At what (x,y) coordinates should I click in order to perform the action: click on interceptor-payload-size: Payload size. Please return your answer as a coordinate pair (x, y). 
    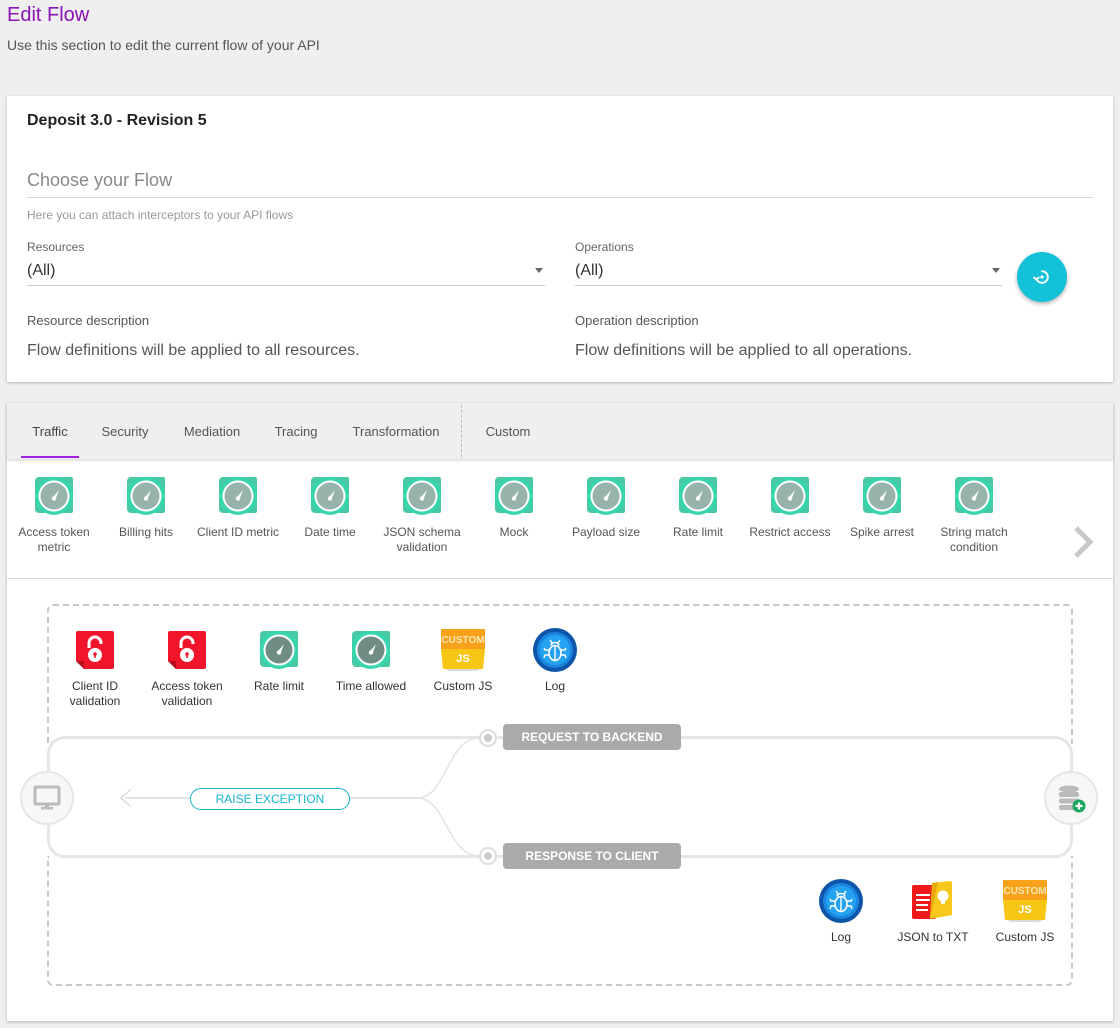
    Looking at the image, I should click on (606, 506).